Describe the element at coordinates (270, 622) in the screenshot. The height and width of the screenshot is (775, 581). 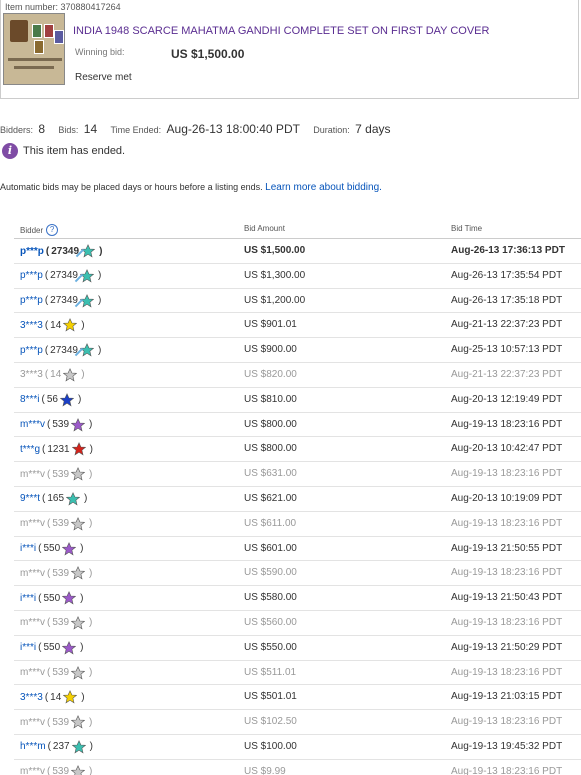
I see `bid-amount: US $560.00` at that location.